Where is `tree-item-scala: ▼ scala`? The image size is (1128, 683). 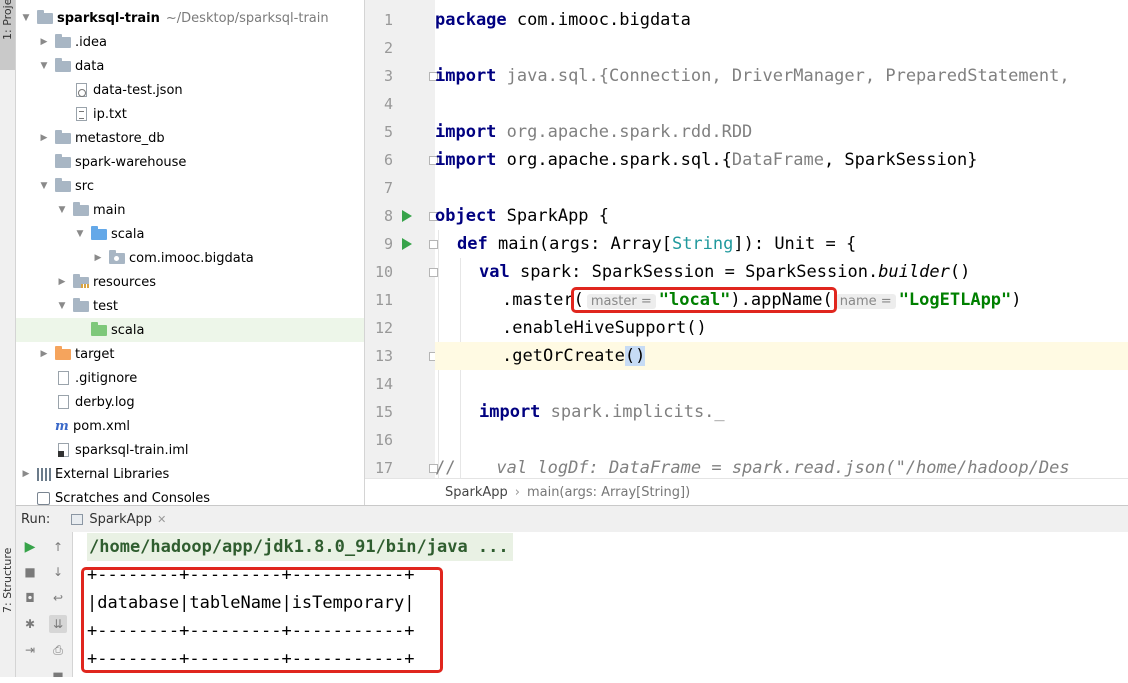 tree-item-scala: ▼ scala is located at coordinates (190, 234).